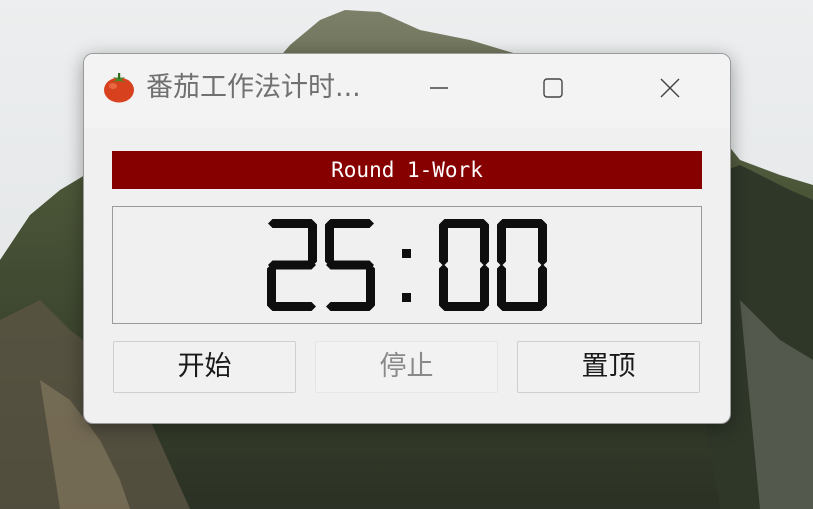 The image size is (813, 509). I want to click on minimize-icon, so click(439, 88).